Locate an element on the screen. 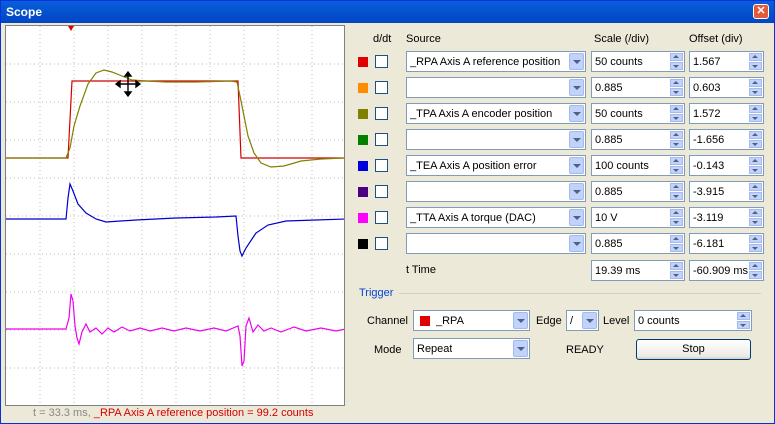 The image size is (775, 424). edge-value: / is located at coordinates (572, 321).